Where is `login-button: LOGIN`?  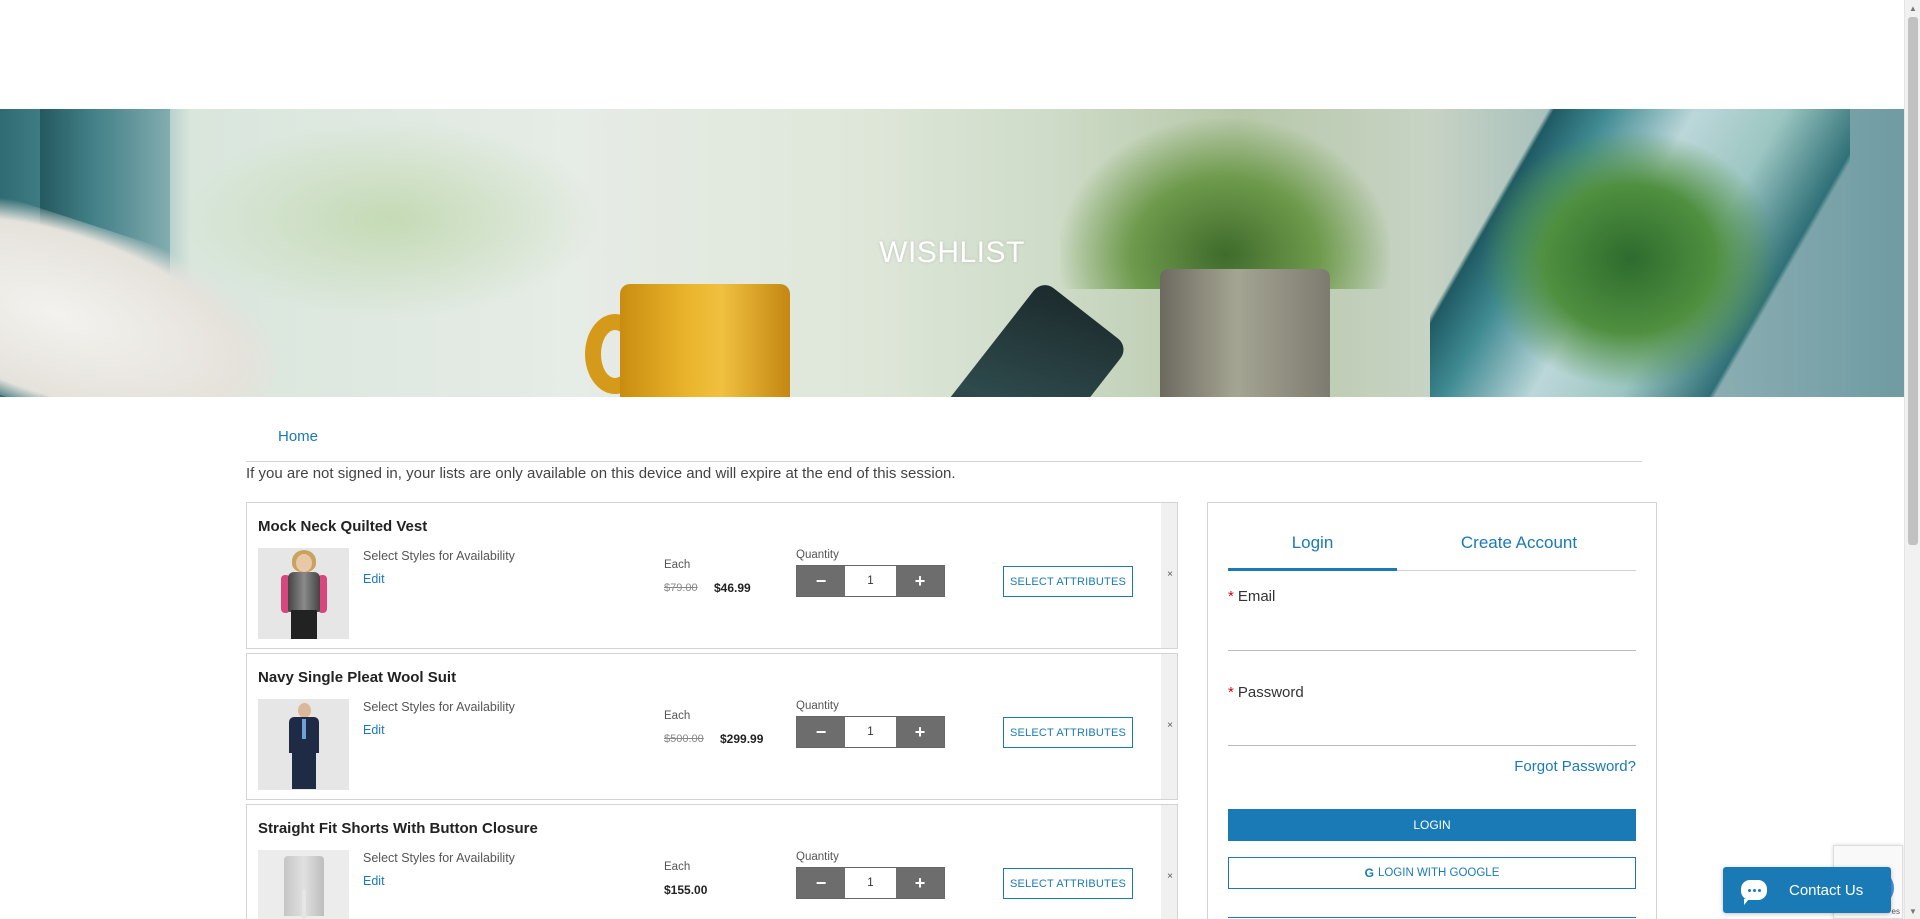
login-button: LOGIN is located at coordinates (1432, 825).